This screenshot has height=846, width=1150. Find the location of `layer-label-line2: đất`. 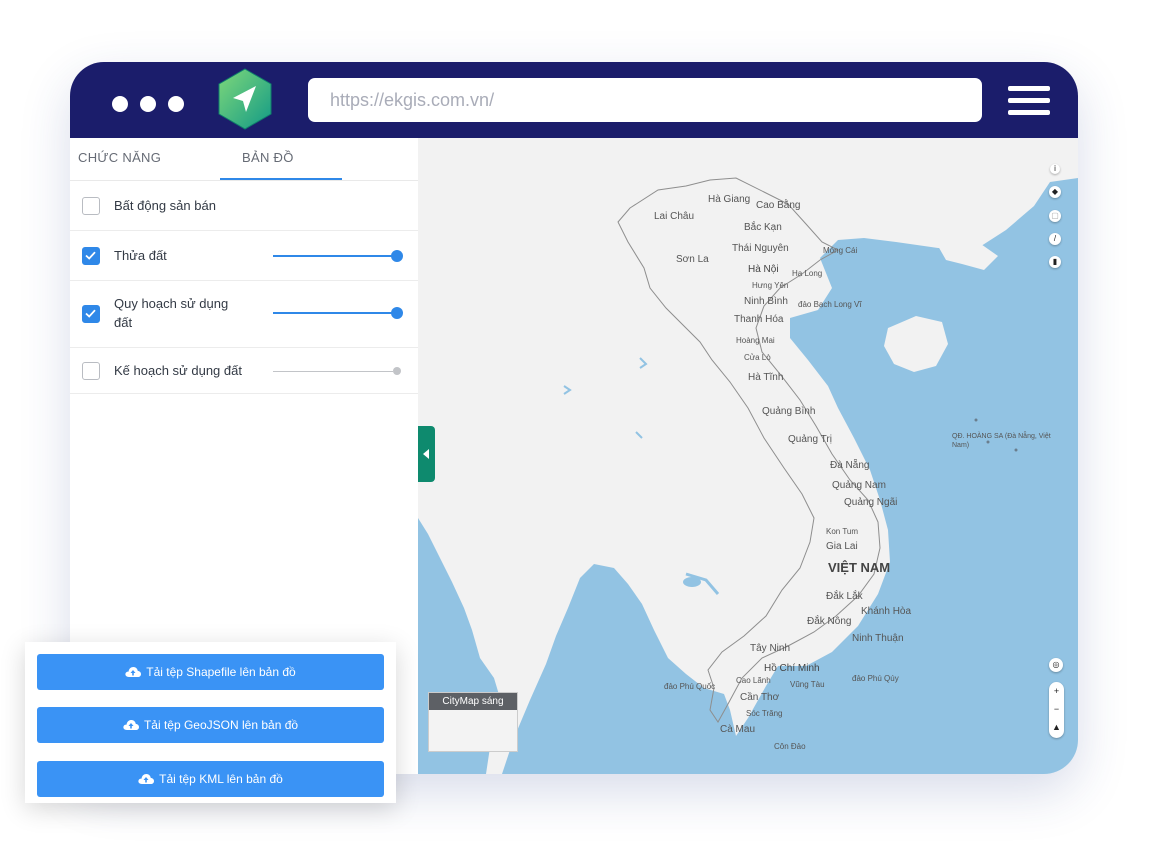

layer-label-line2: đất is located at coordinates (123, 322).